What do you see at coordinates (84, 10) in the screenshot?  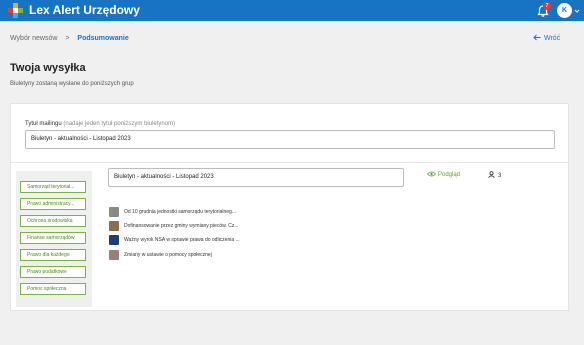 I see `app-title: Lex Alert Urzędowy` at bounding box center [84, 10].